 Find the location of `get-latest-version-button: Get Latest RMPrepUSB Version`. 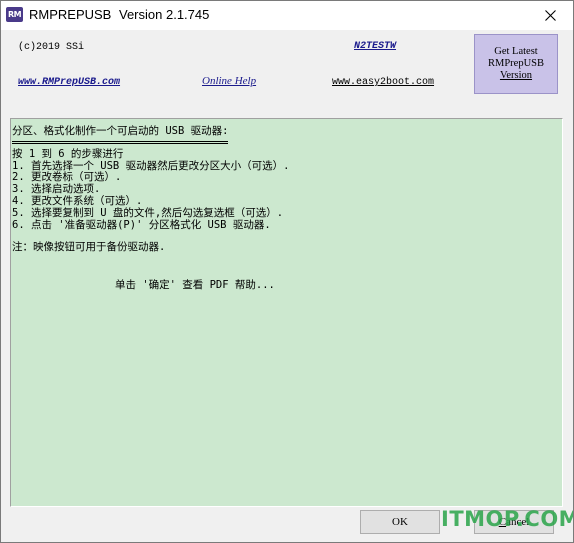

get-latest-version-button: Get Latest RMPrepUSB Version is located at coordinates (516, 64).